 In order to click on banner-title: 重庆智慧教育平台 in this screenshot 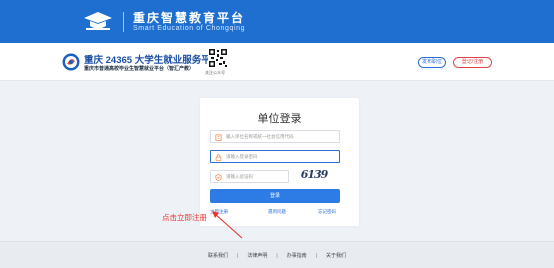, I will do `click(189, 18)`.